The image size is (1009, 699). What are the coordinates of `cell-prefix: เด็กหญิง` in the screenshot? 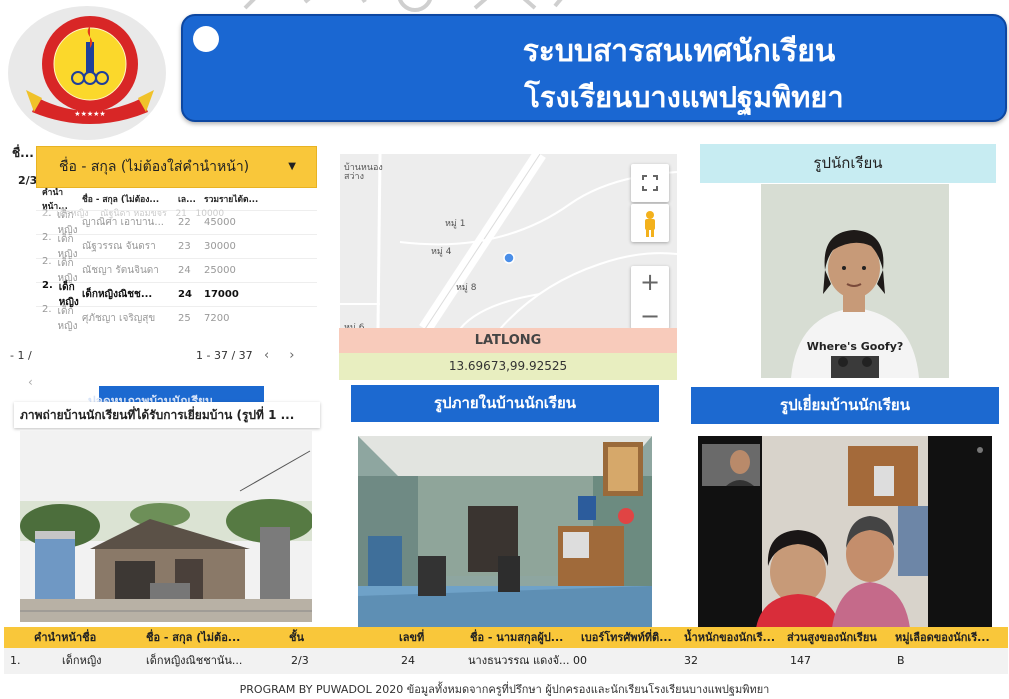 It's located at (67, 318).